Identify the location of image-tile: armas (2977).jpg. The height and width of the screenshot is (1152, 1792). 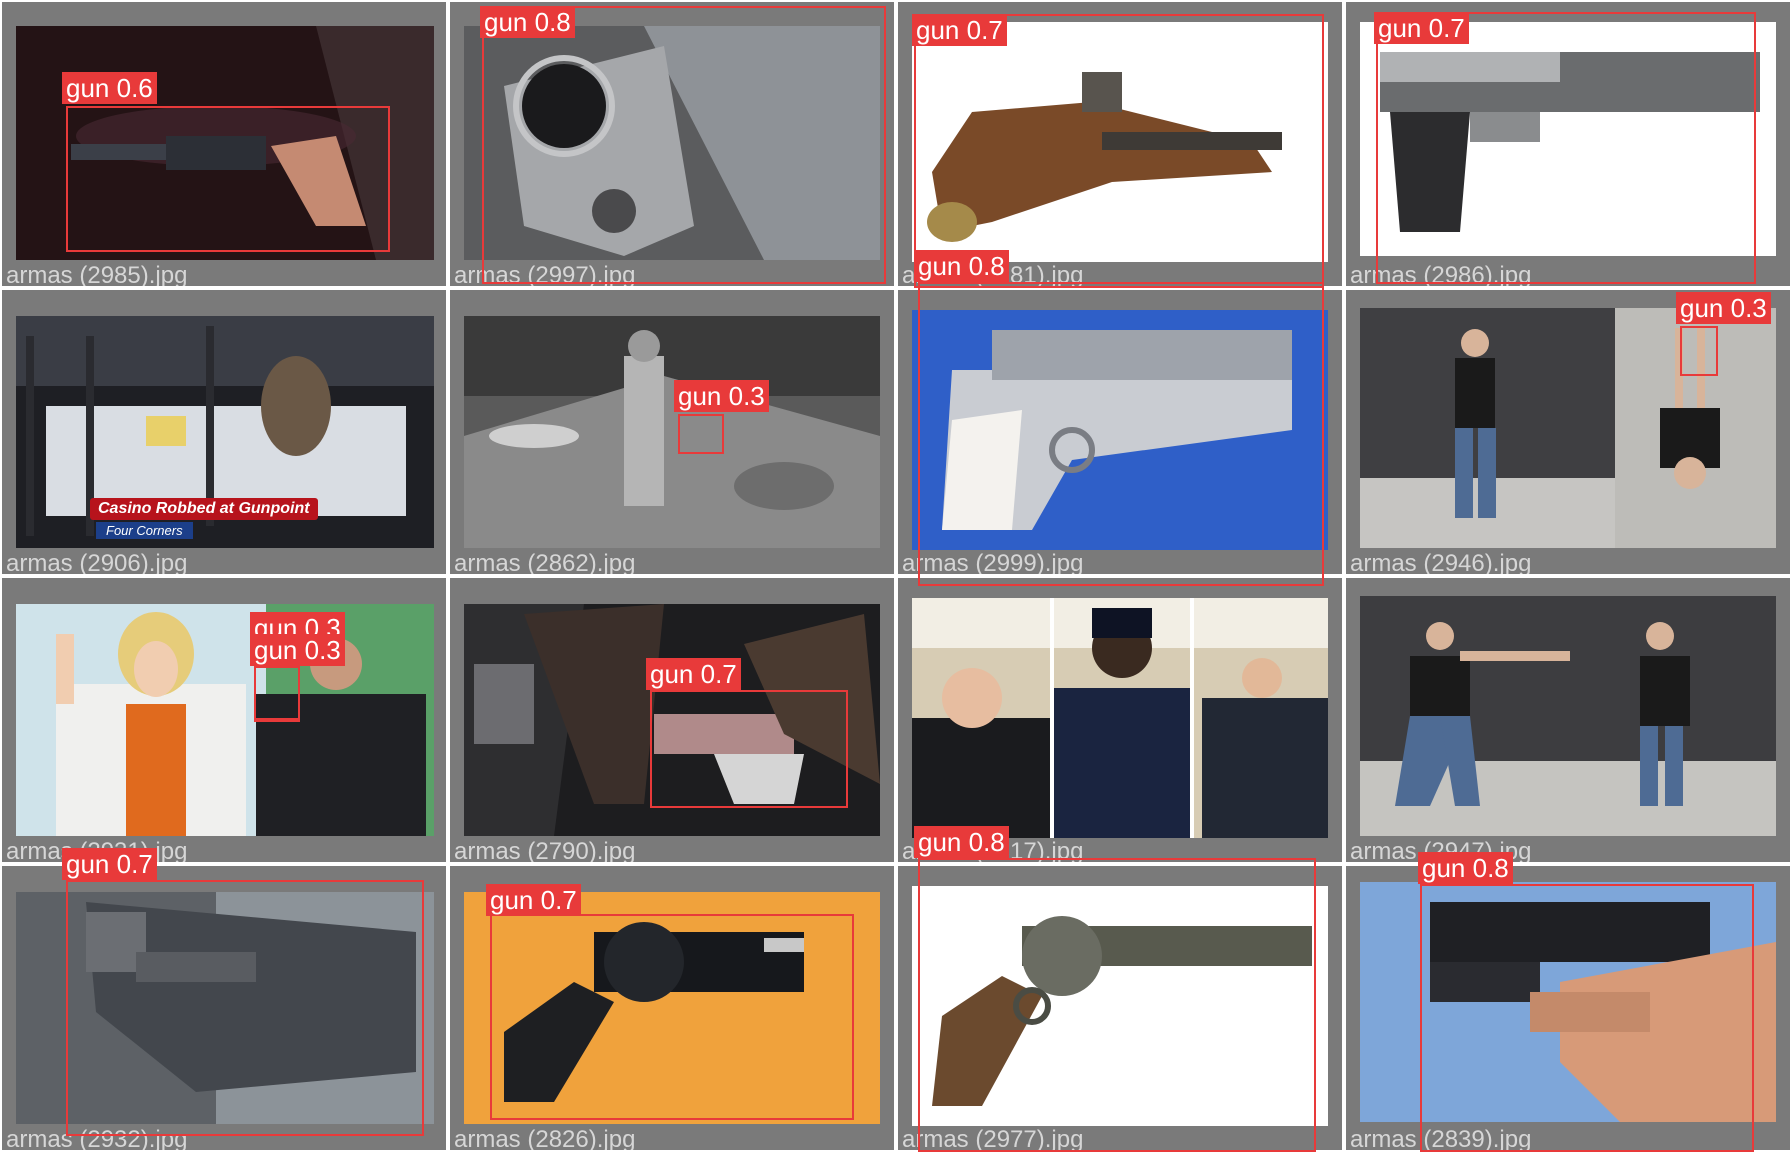
(1120, 1008).